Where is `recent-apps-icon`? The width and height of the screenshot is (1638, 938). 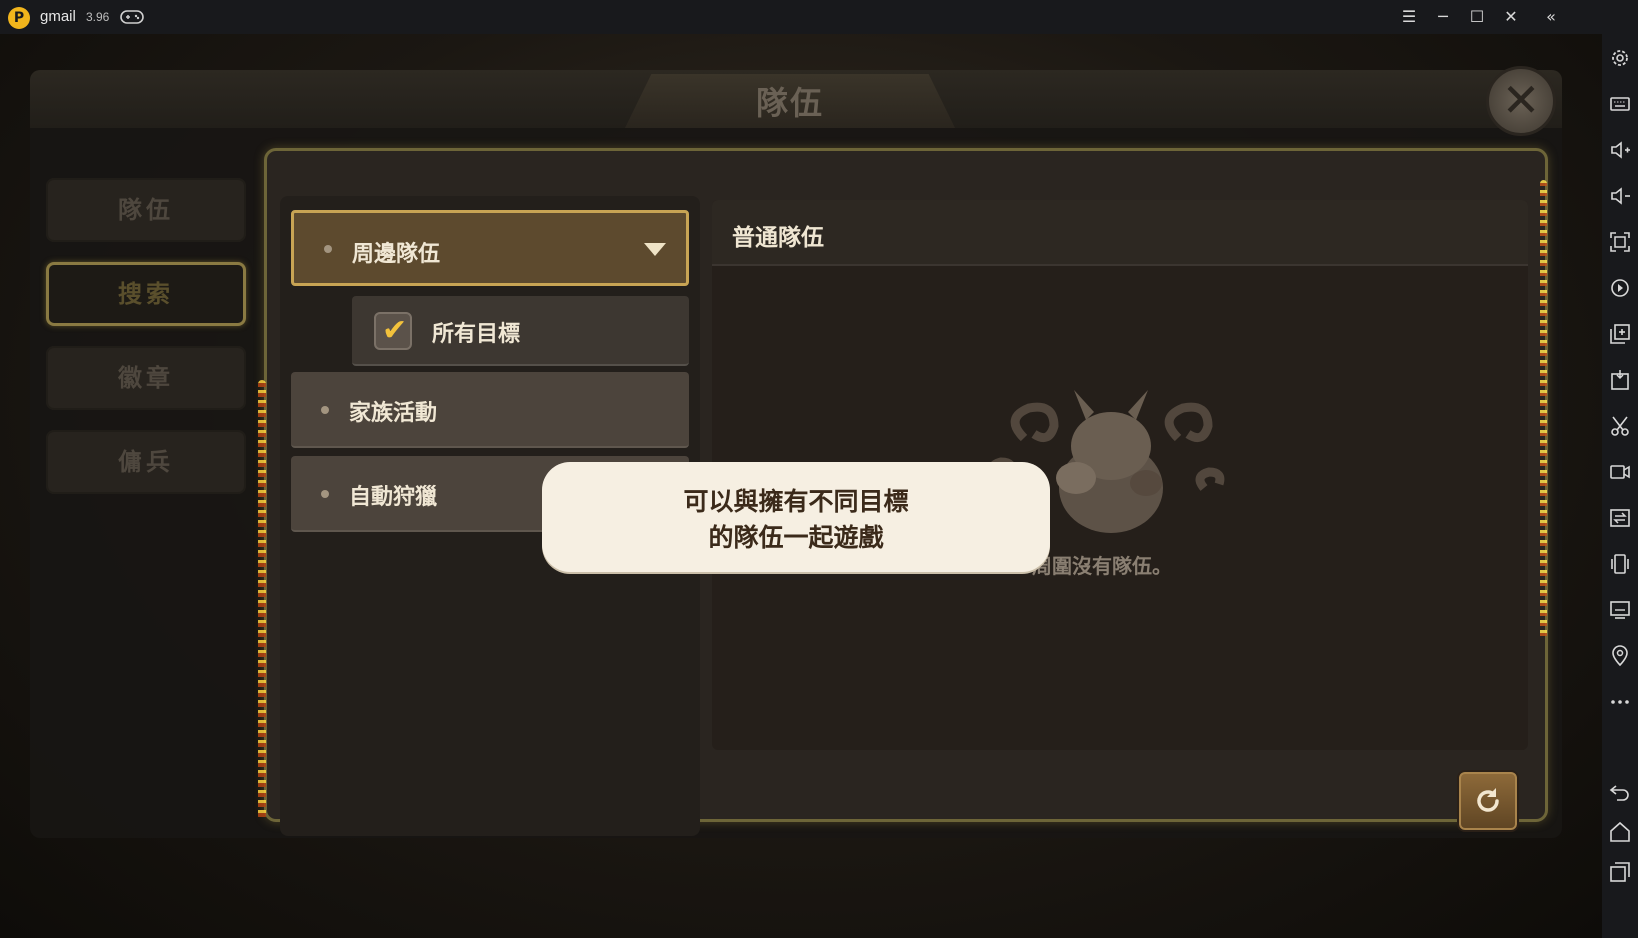
recent-apps-icon is located at coordinates (1620, 872).